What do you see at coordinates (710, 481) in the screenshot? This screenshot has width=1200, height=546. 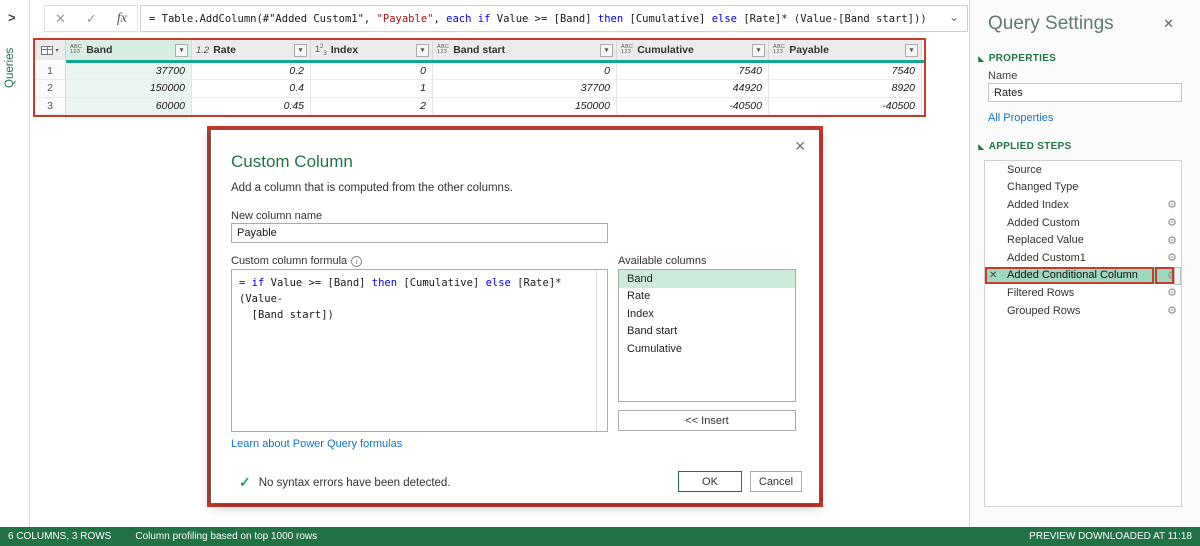 I see `ok-button: OK` at bounding box center [710, 481].